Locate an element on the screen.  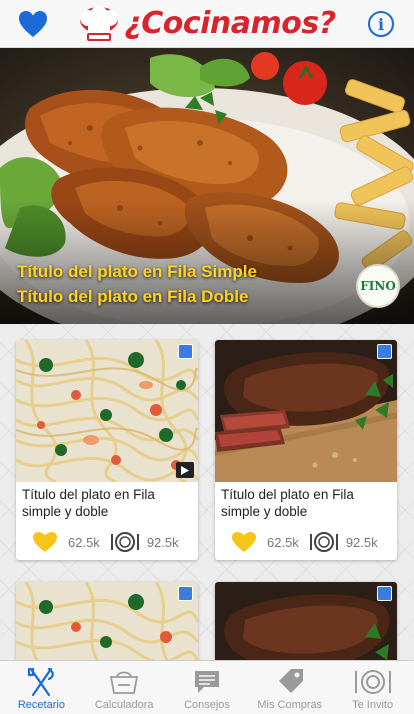
tab-label: Te Invito is located at coordinates (373, 705).